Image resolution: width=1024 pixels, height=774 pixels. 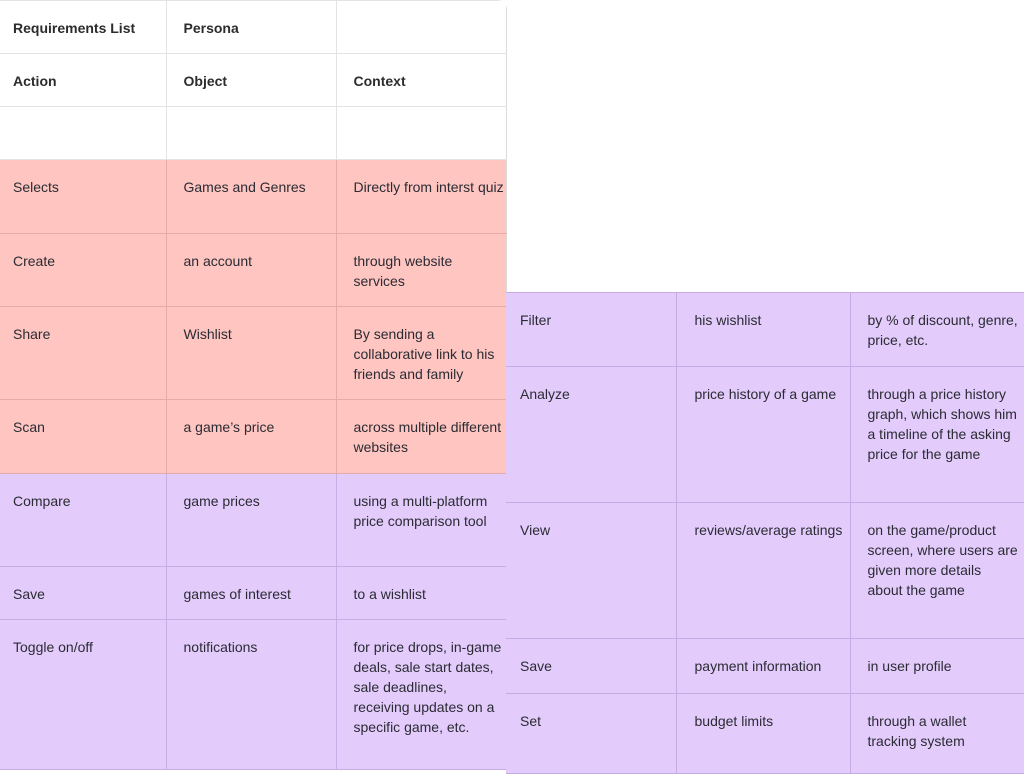 I want to click on title-row: Requirements List Persona, so click(x=253, y=27).